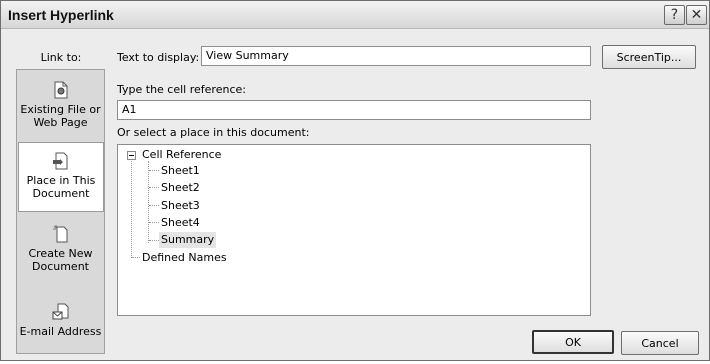 The height and width of the screenshot is (364, 710). Describe the element at coordinates (184, 258) in the screenshot. I see `tree-node-defined-names: Defined Names` at that location.